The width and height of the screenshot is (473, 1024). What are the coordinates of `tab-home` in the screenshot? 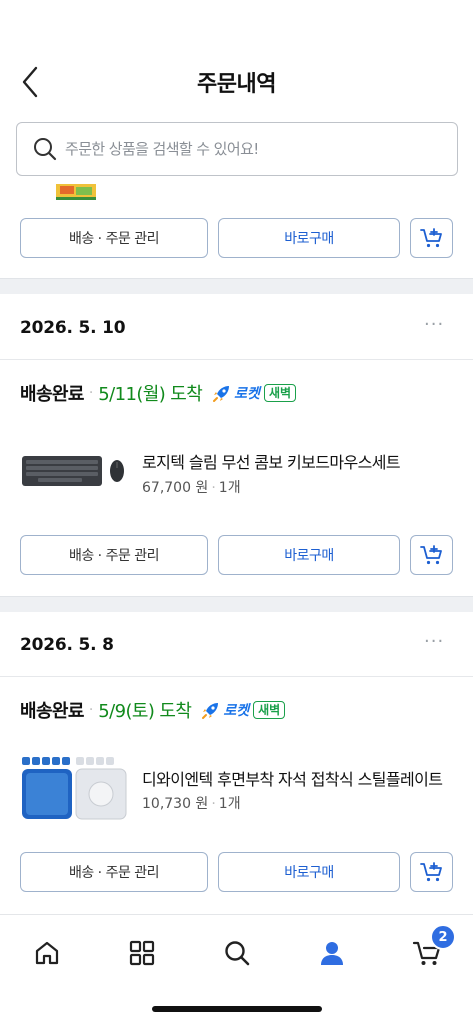 It's located at (47, 953).